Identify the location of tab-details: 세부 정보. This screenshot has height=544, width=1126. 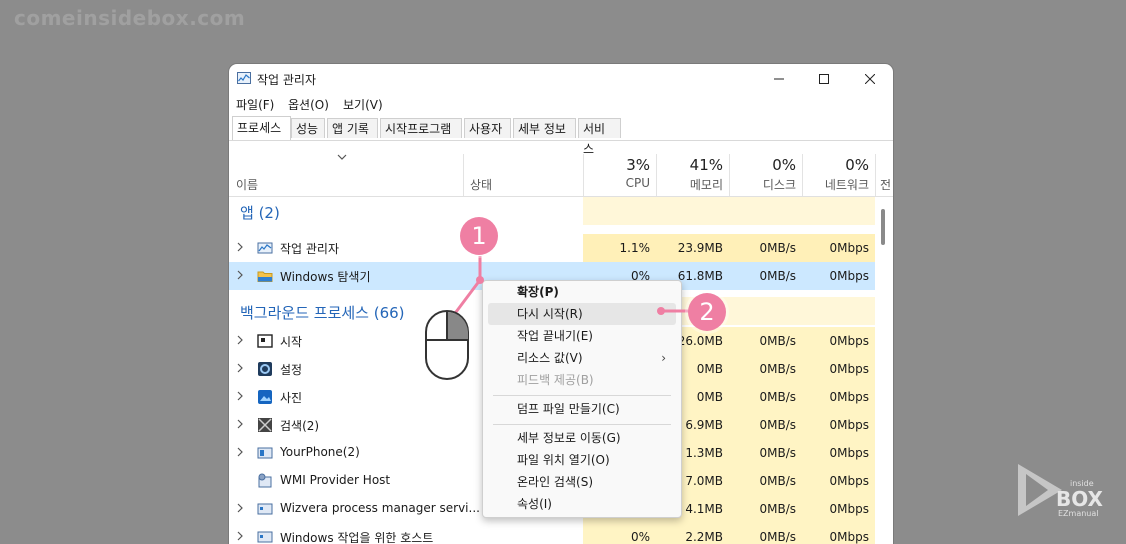
(544, 128).